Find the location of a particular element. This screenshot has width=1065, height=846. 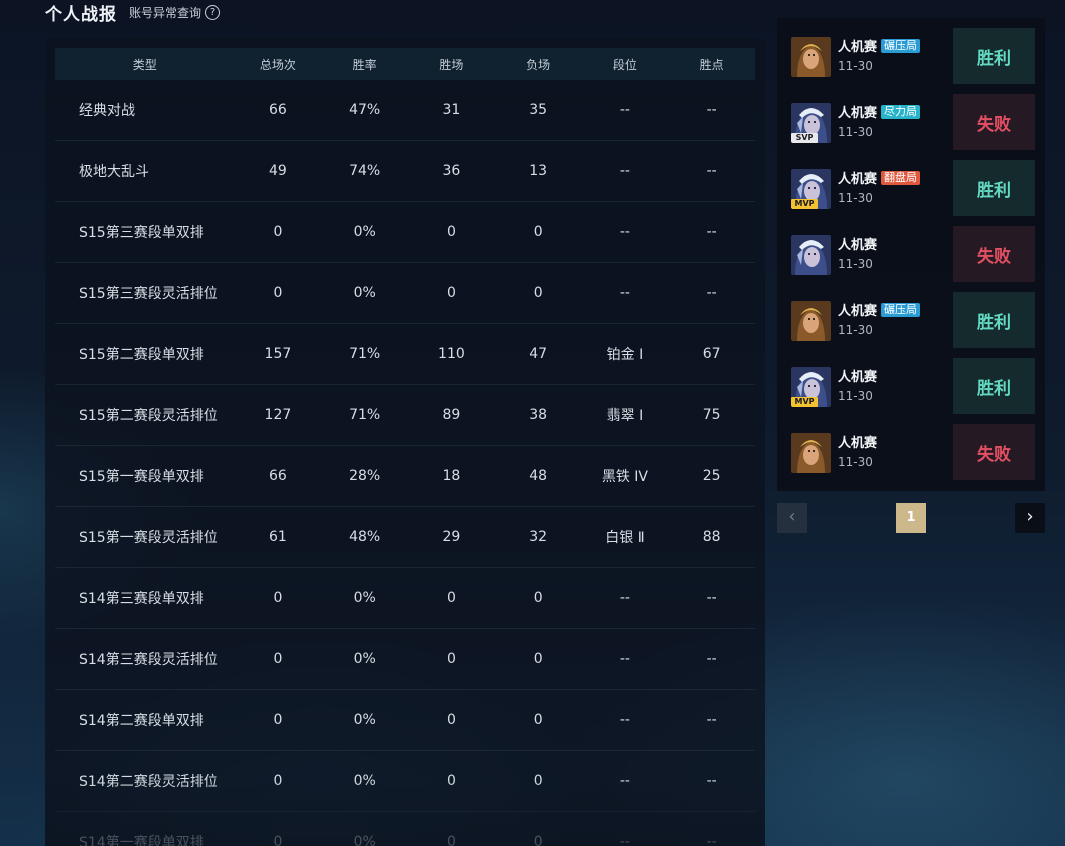

column-header-total: 总场次 is located at coordinates (277, 64).